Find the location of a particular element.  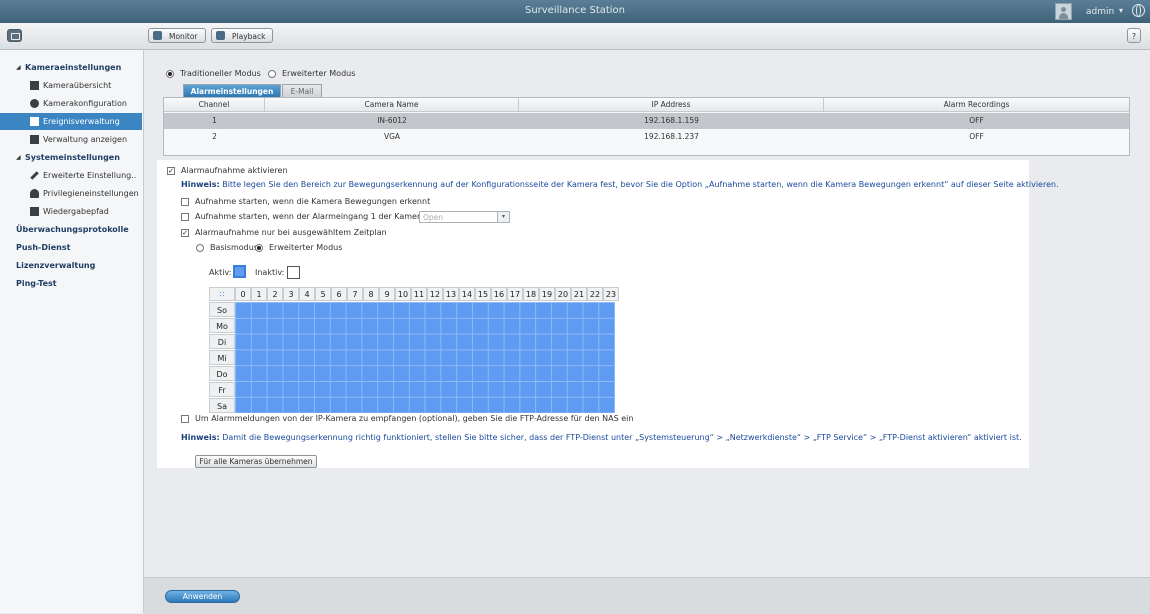

sidebar-item-systemeinstellungen: ◢ Systemeinstellungen is located at coordinates (71, 157).